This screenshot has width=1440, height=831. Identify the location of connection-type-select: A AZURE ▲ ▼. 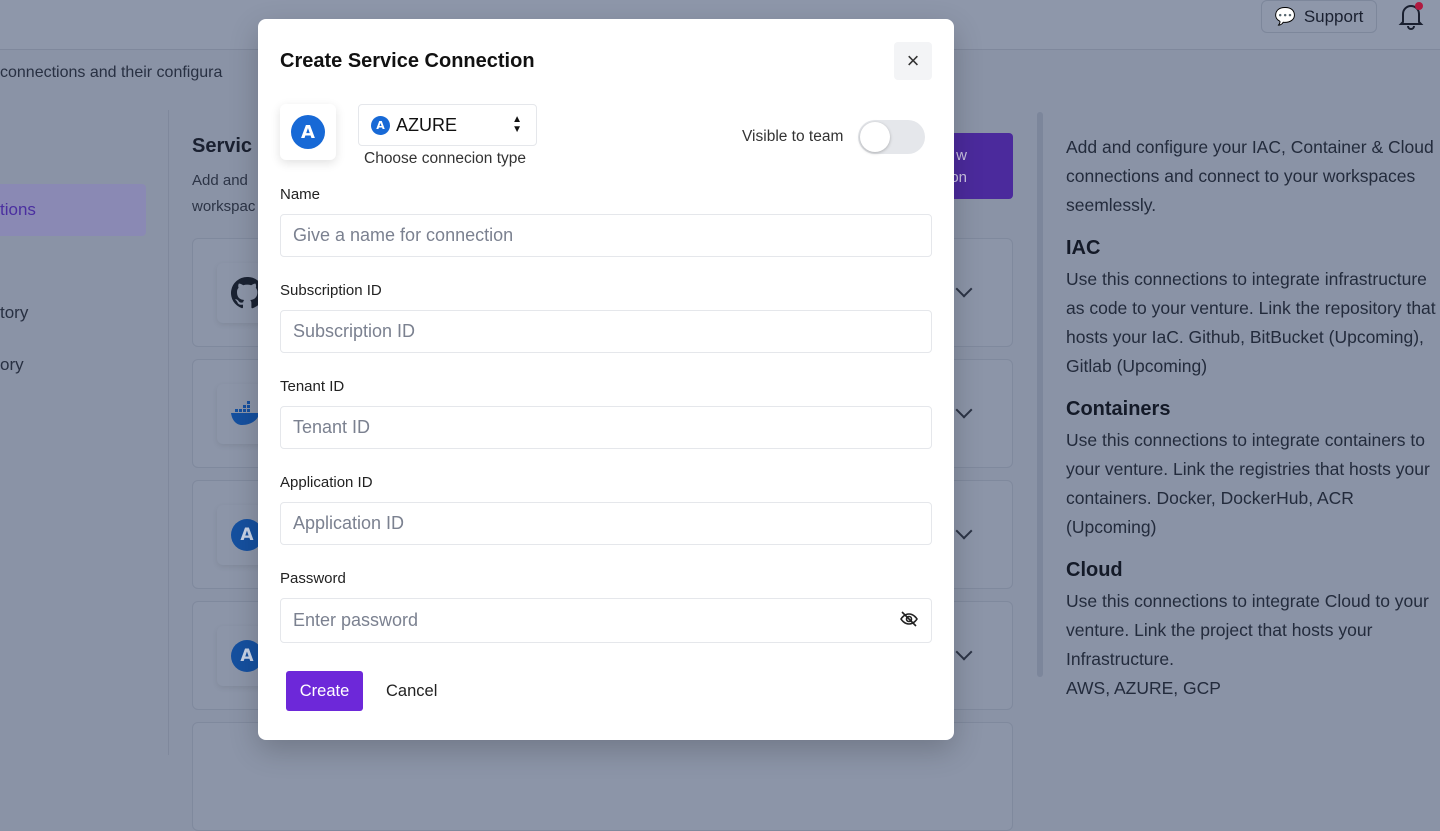
(447, 125).